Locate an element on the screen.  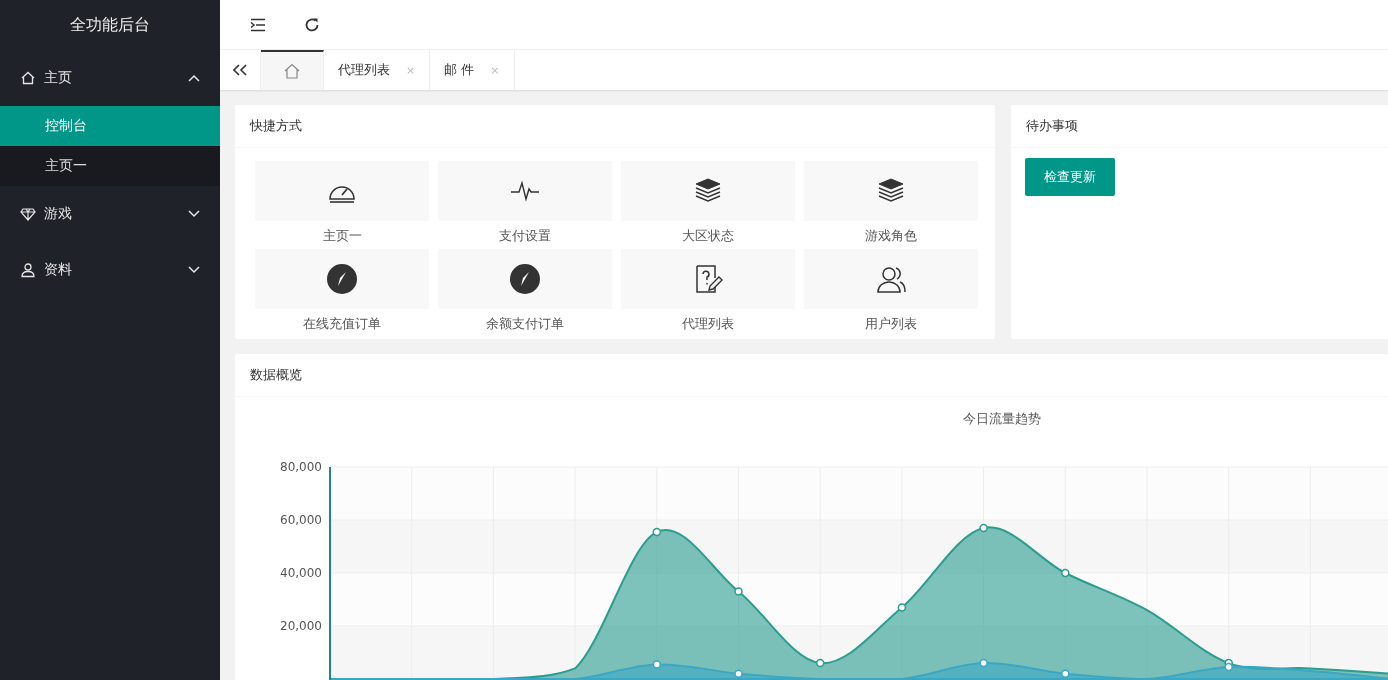
y-tick-label: 20,000 is located at coordinates (301, 626).